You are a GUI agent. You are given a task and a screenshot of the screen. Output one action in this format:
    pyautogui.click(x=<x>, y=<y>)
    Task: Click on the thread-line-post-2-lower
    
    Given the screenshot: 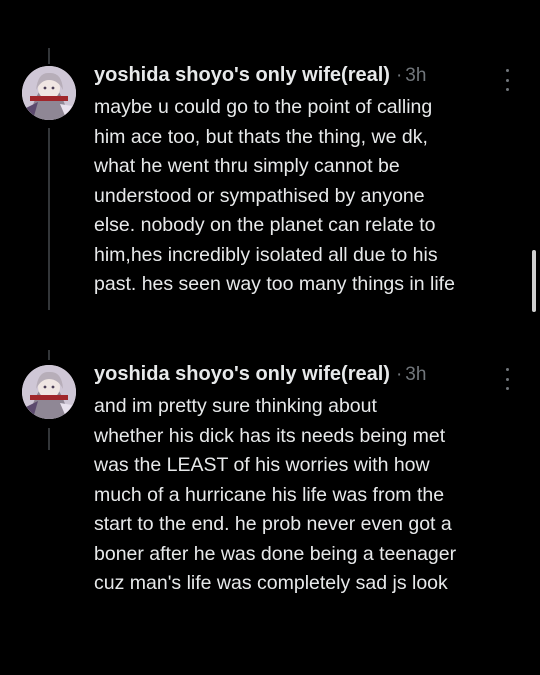 What is the action you would take?
    pyautogui.click(x=49, y=439)
    